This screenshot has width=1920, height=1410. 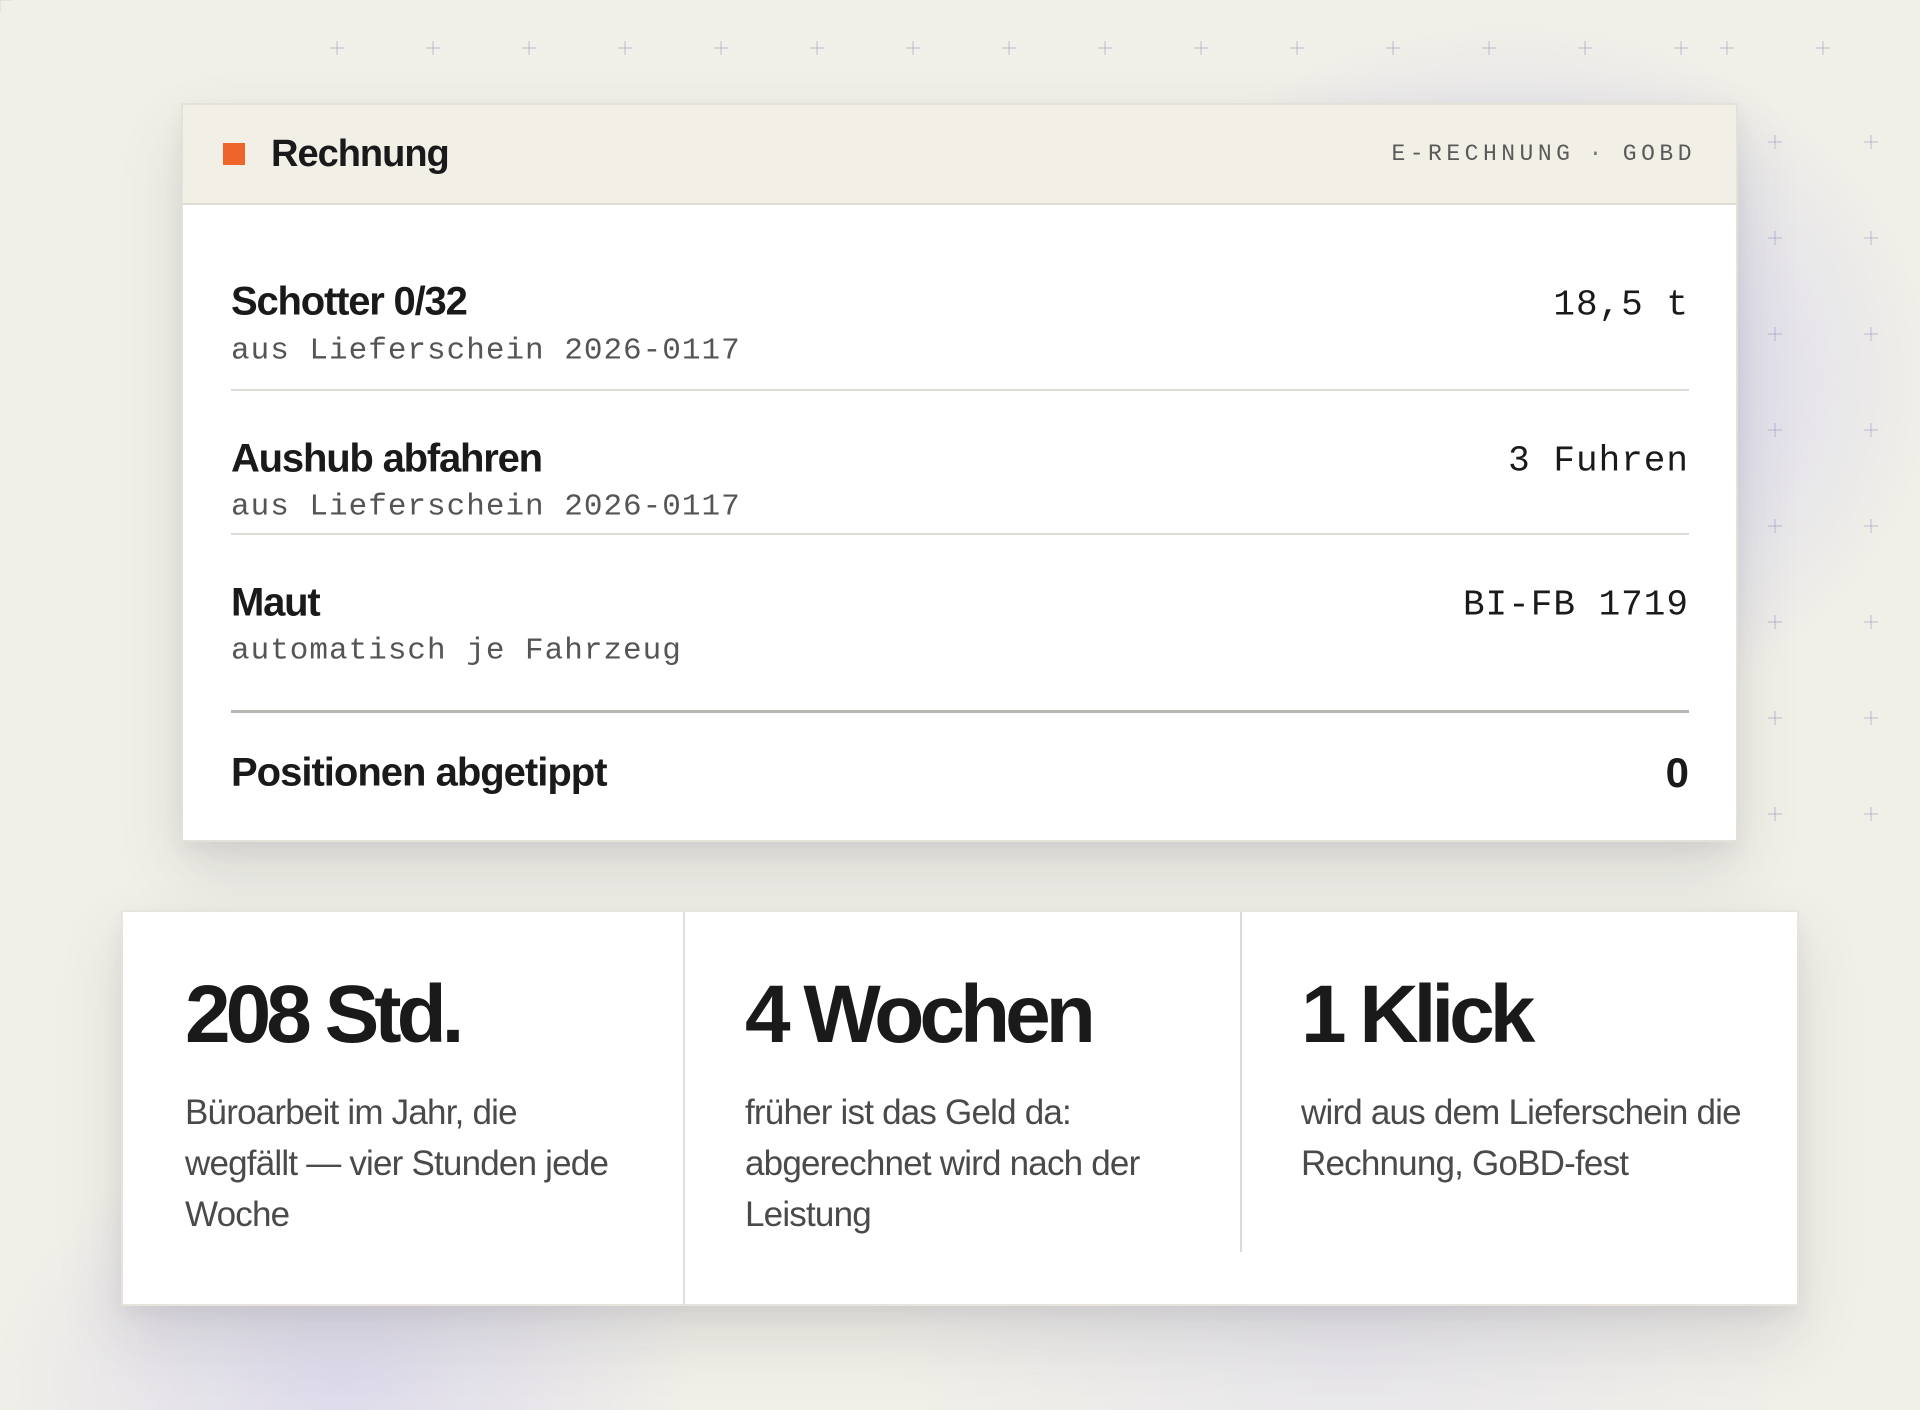 I want to click on stat-value: 4 Wochen, so click(x=920, y=1014).